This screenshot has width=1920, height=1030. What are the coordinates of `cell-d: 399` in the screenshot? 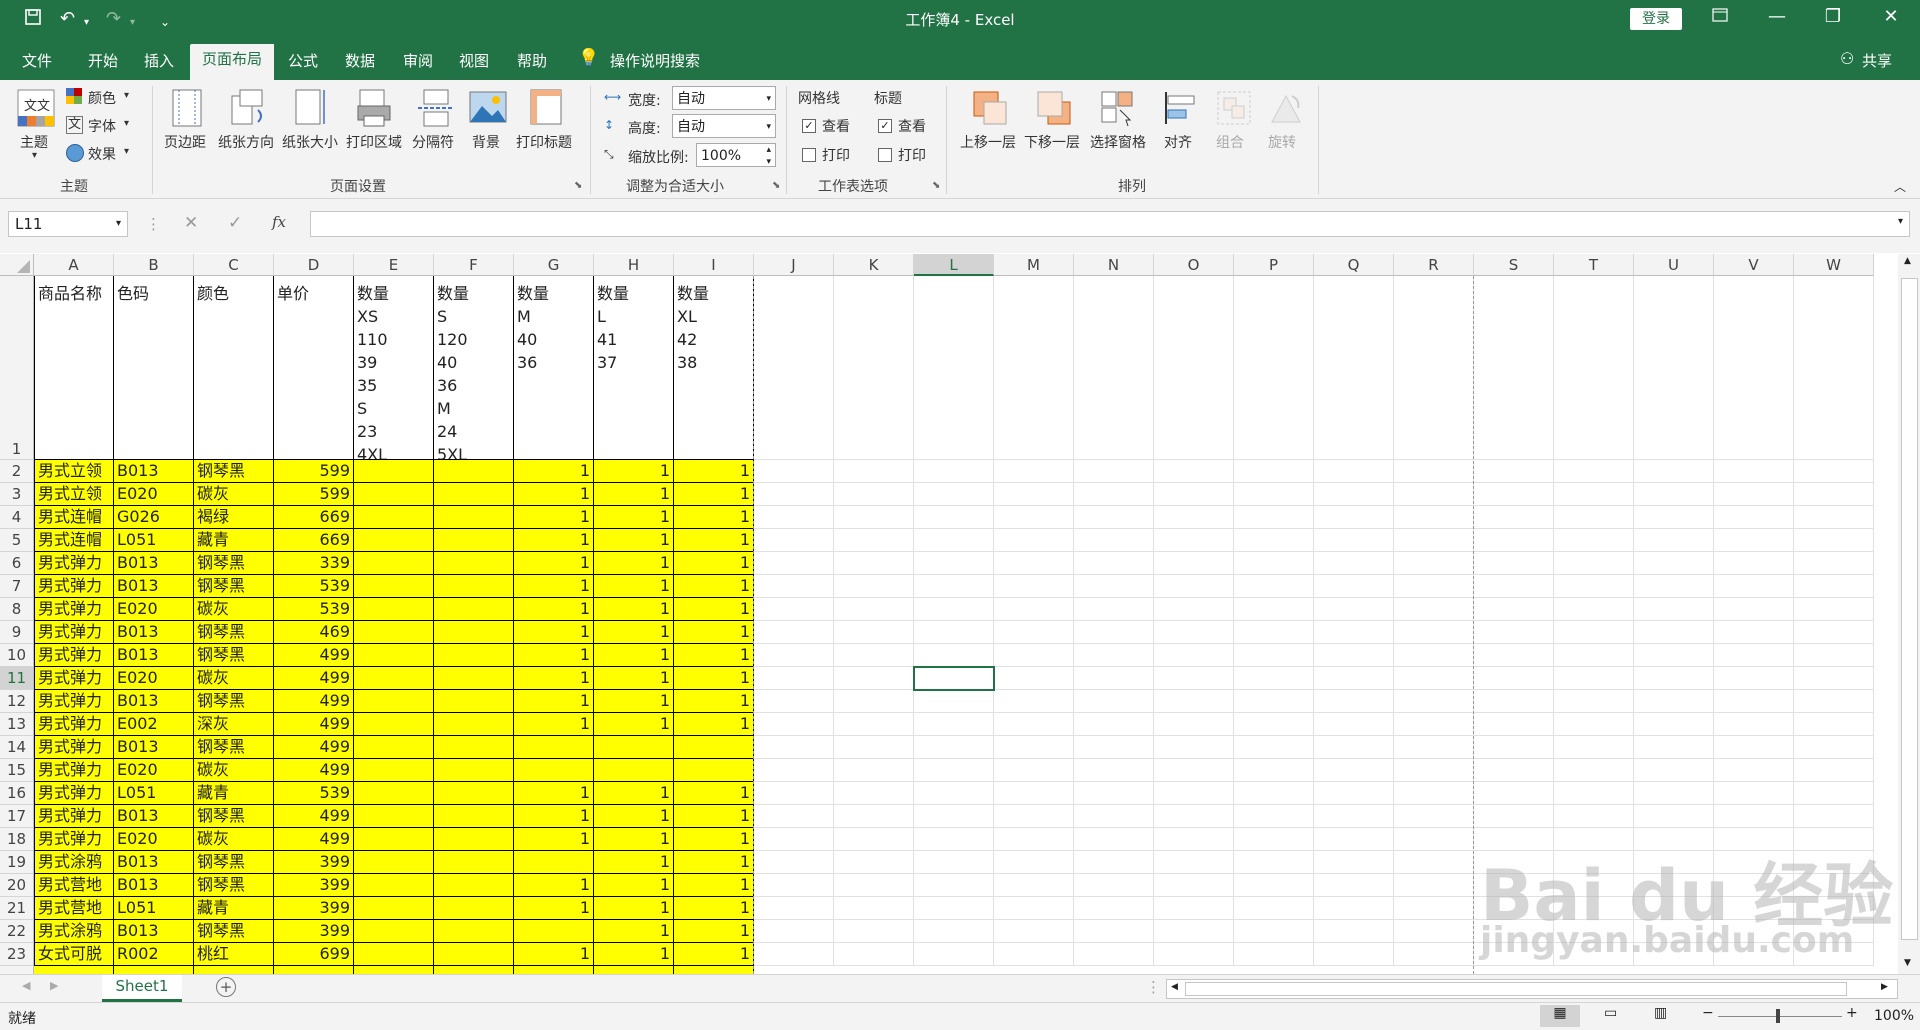 It's located at (314, 931).